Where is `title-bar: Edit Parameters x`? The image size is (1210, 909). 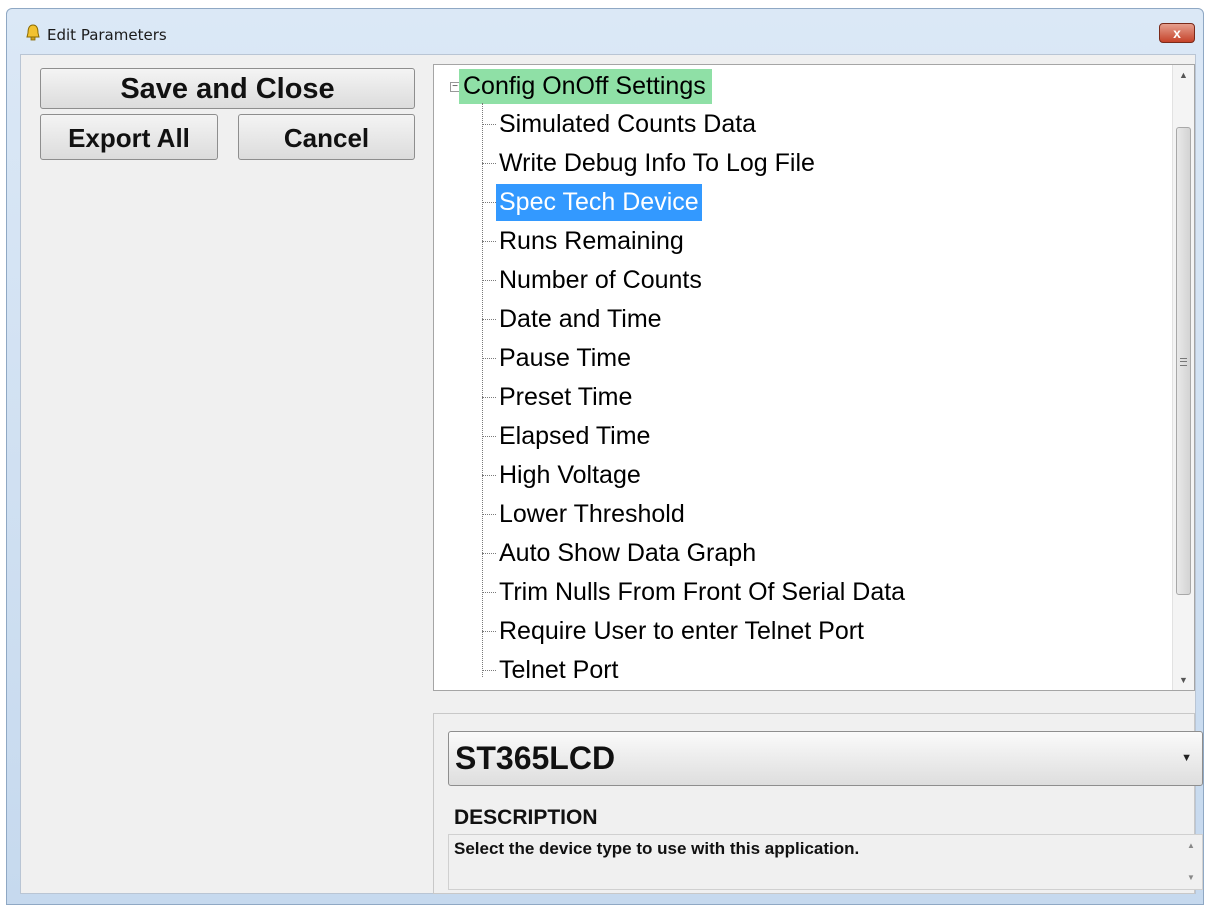 title-bar: Edit Parameters x is located at coordinates (605, 29).